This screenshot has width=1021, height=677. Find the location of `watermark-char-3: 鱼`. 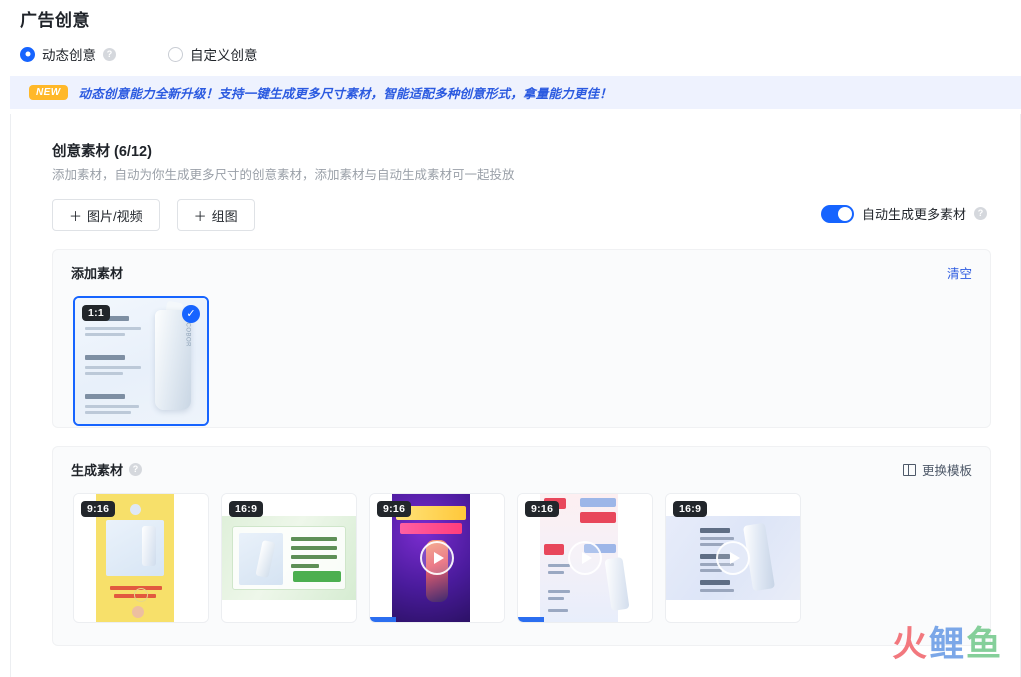

watermark-char-3: 鱼 is located at coordinates (984, 645).